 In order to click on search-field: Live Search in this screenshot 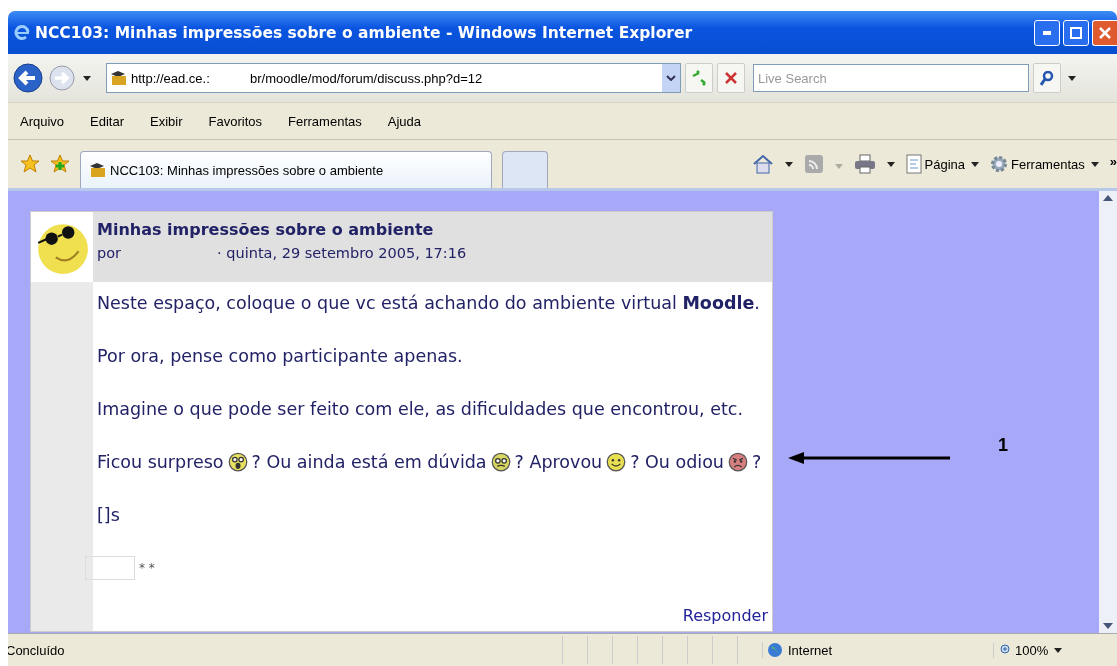, I will do `click(891, 78)`.